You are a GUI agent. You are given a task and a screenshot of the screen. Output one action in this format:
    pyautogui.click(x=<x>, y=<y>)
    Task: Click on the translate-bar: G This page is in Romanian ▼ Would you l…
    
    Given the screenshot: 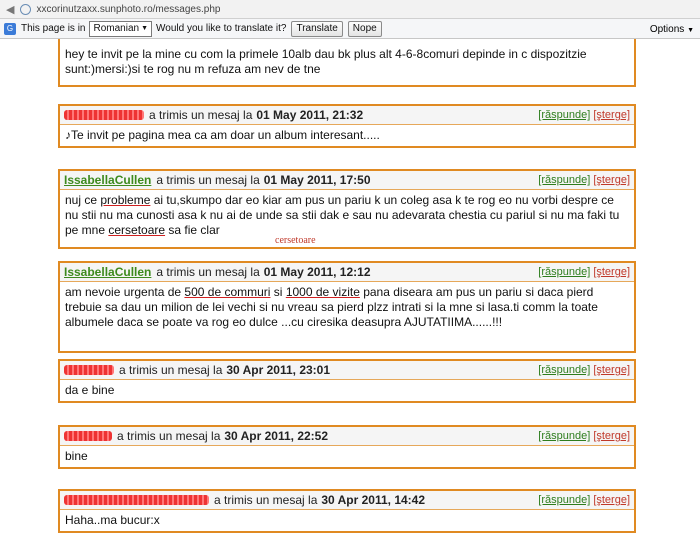 What is the action you would take?
    pyautogui.click(x=350, y=29)
    